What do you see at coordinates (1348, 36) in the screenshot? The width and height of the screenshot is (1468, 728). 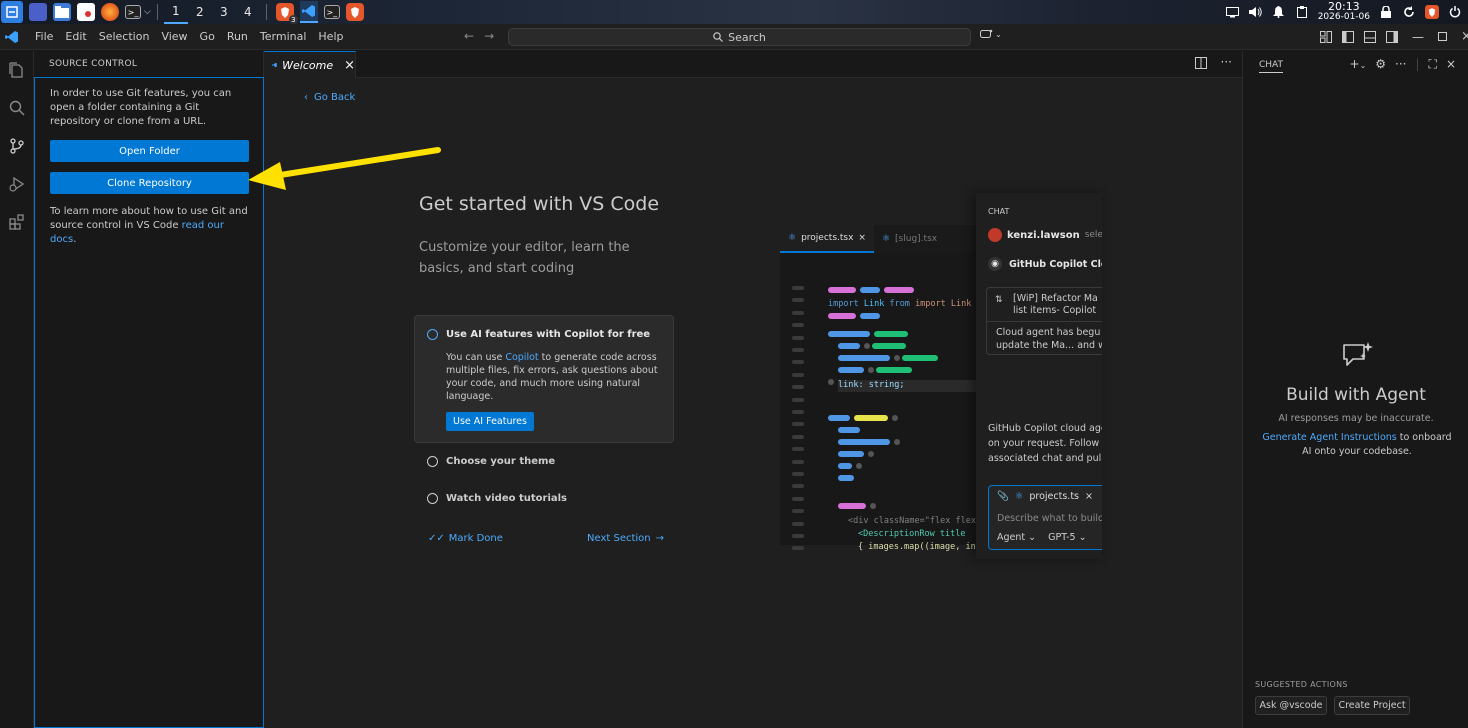 I see `toggle-primary-sidebar-icon` at bounding box center [1348, 36].